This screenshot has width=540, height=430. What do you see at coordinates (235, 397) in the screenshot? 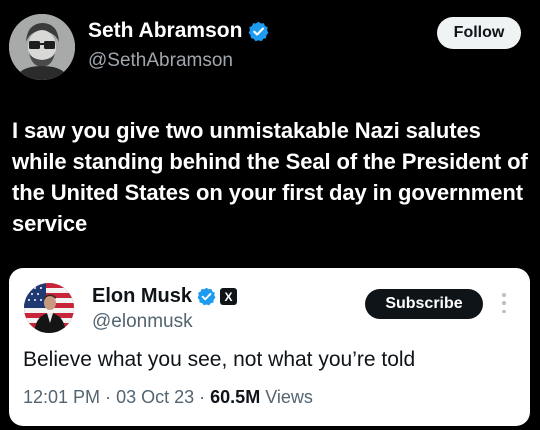
I see `views-count: 60.5M` at bounding box center [235, 397].